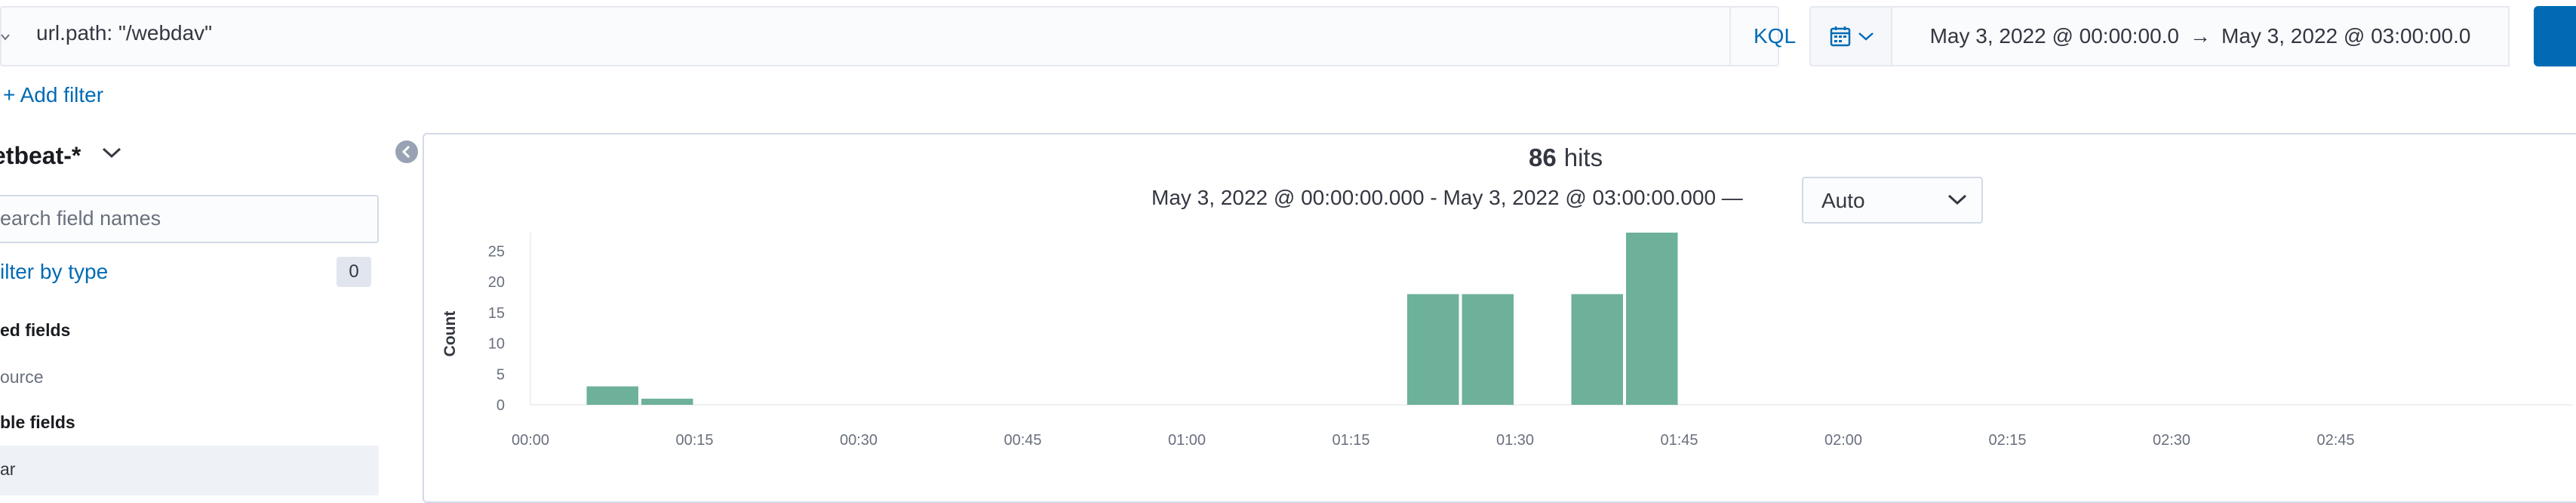  What do you see at coordinates (500, 374) in the screenshot?
I see `y-tick-label: 5` at bounding box center [500, 374].